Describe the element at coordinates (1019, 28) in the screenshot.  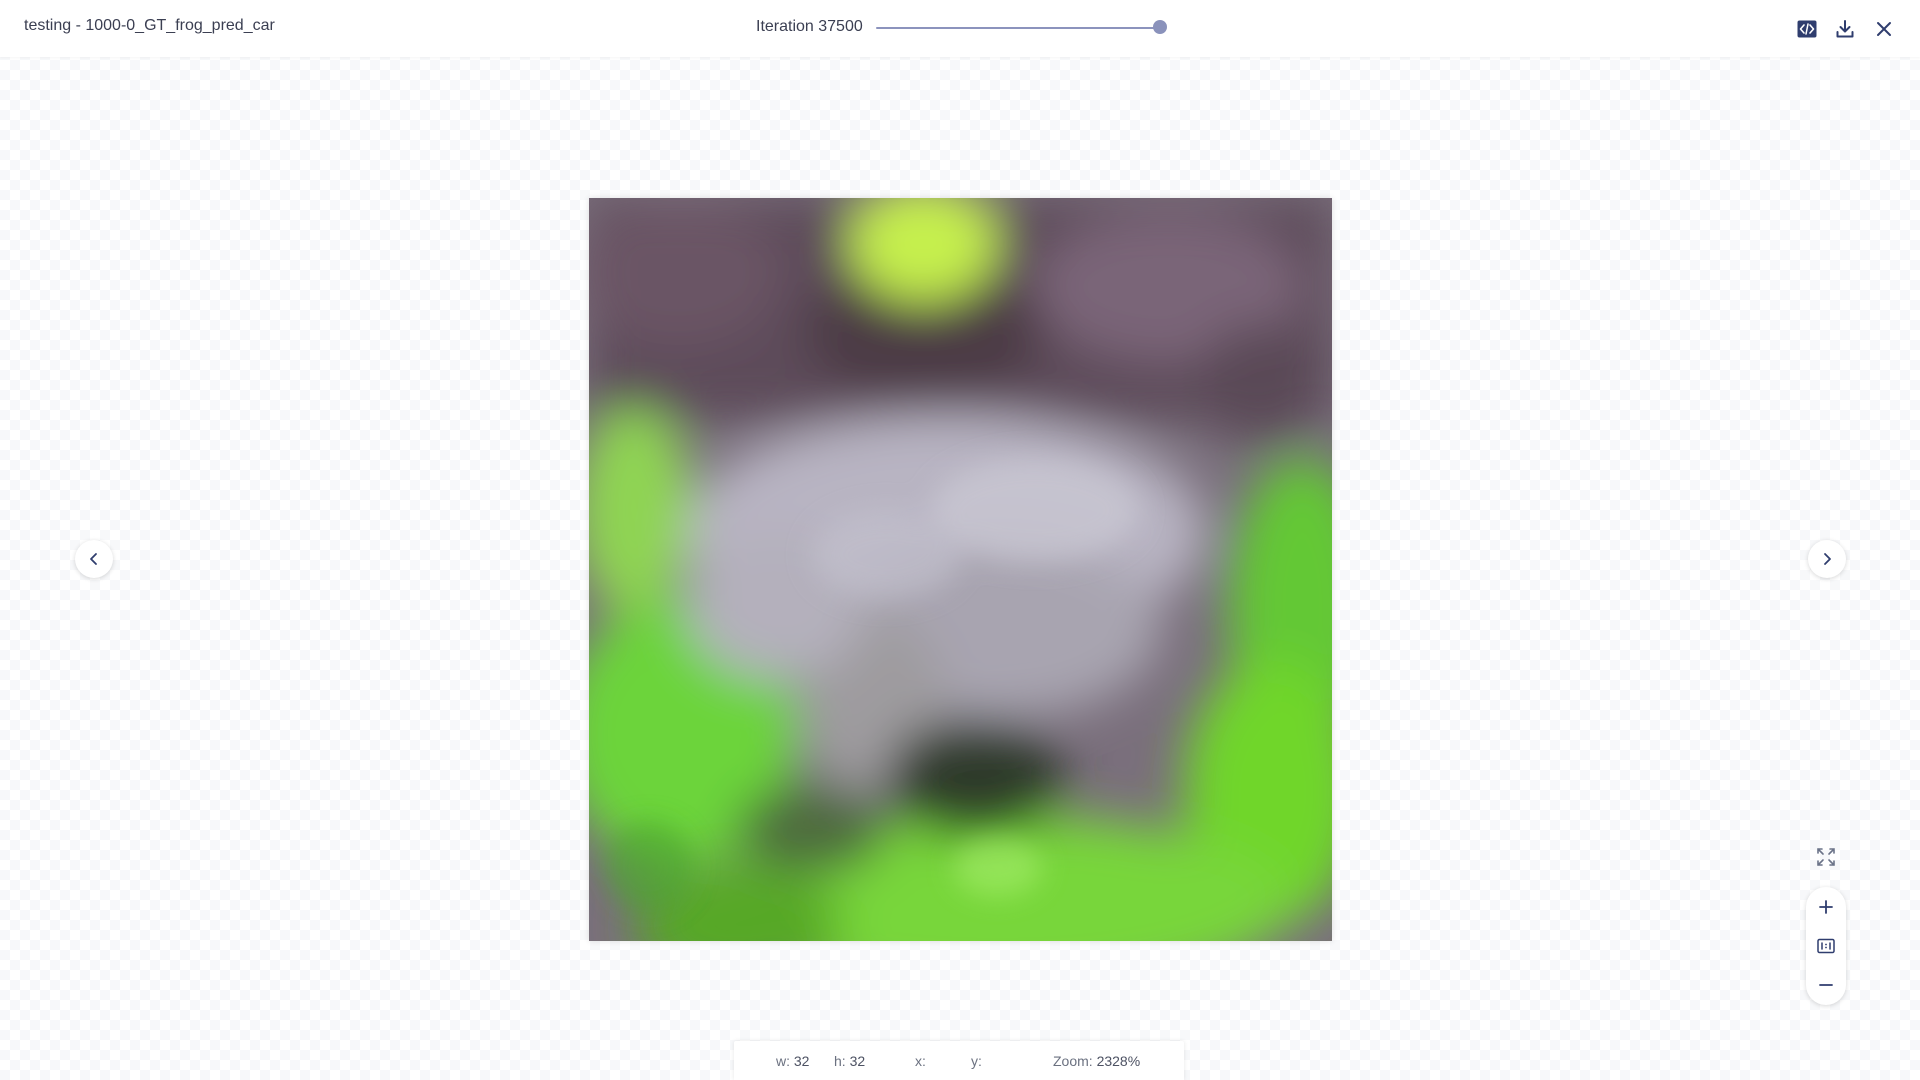
I see `slider-track` at that location.